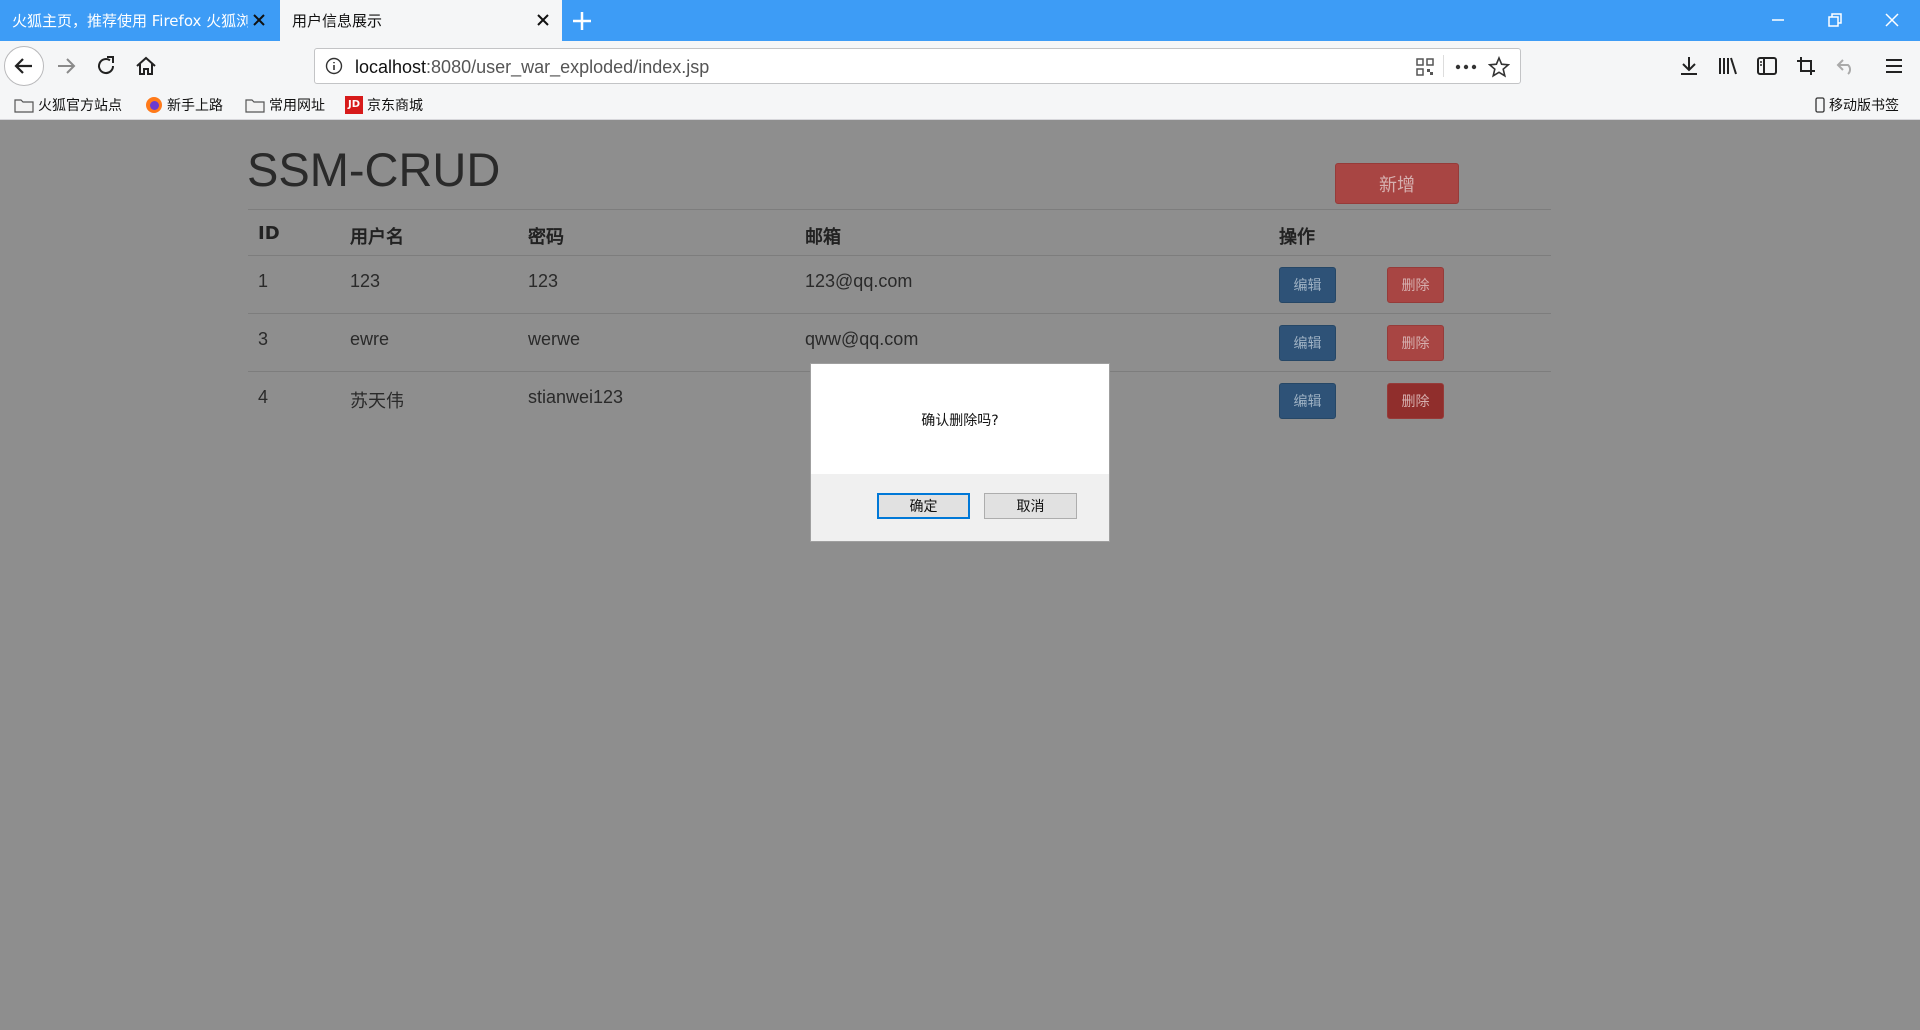 This screenshot has width=1920, height=1030. I want to click on tab-firefox-home: 火狐主页，推荐使用 Firefox 火狐浏览器, so click(139, 20).